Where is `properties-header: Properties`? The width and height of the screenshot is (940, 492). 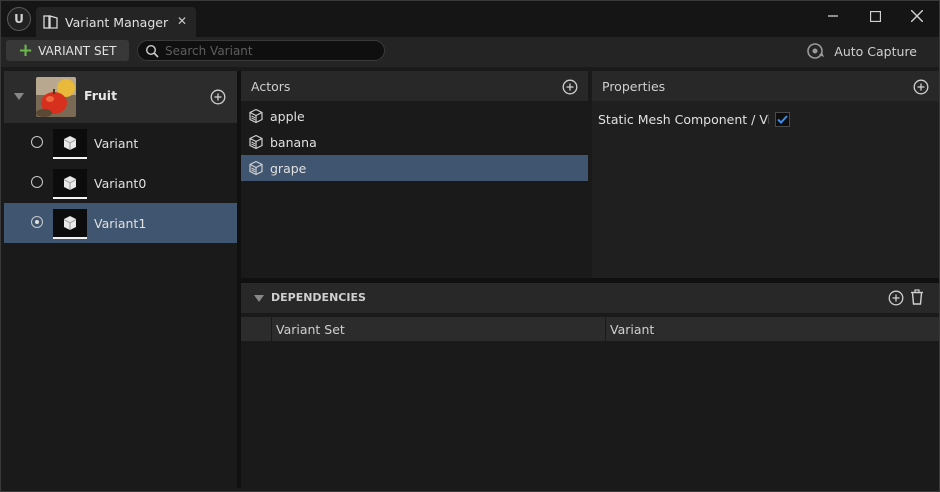
properties-header: Properties is located at coordinates (765, 86).